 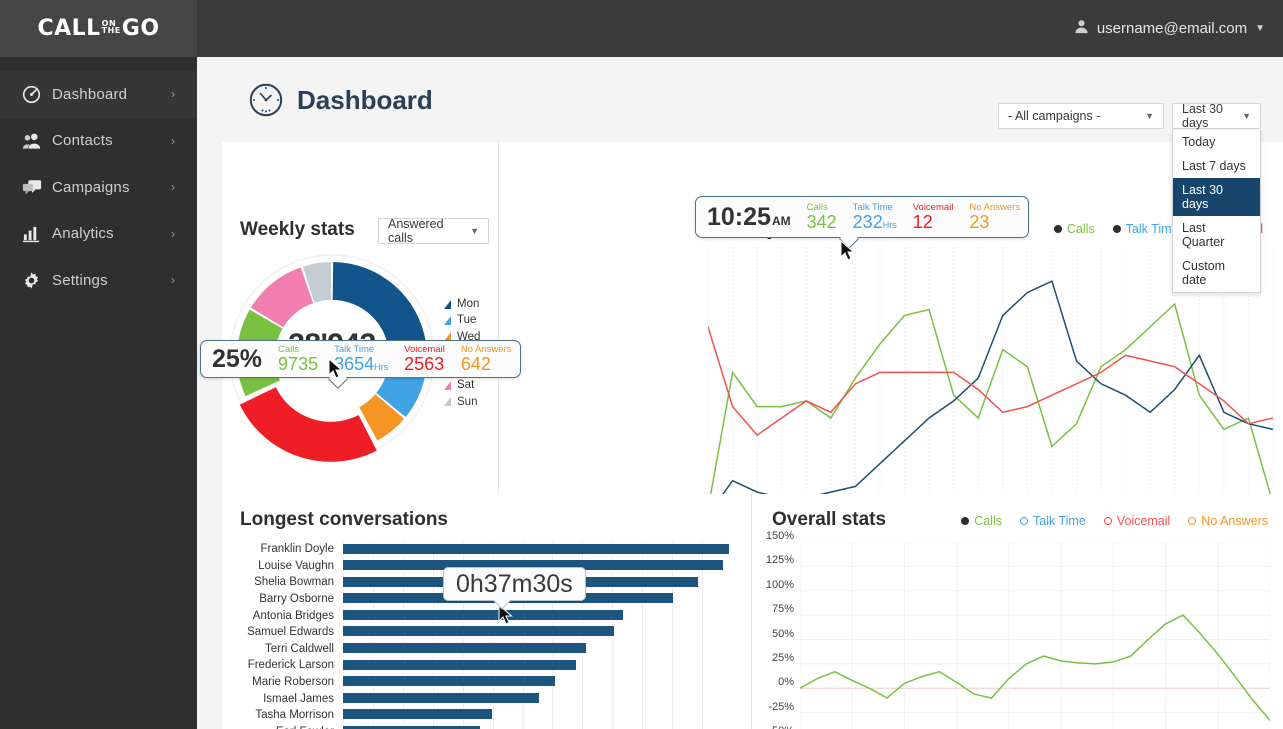 What do you see at coordinates (98, 141) in the screenshot?
I see `sidebar-item-contacts: Contacts ›` at bounding box center [98, 141].